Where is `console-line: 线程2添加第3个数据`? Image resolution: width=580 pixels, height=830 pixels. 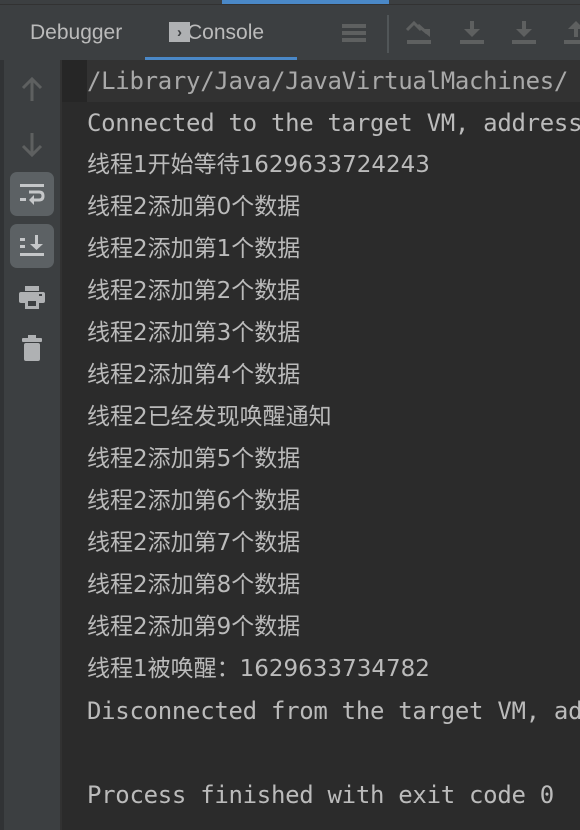 console-line: 线程2添加第3个数据 is located at coordinates (194, 333).